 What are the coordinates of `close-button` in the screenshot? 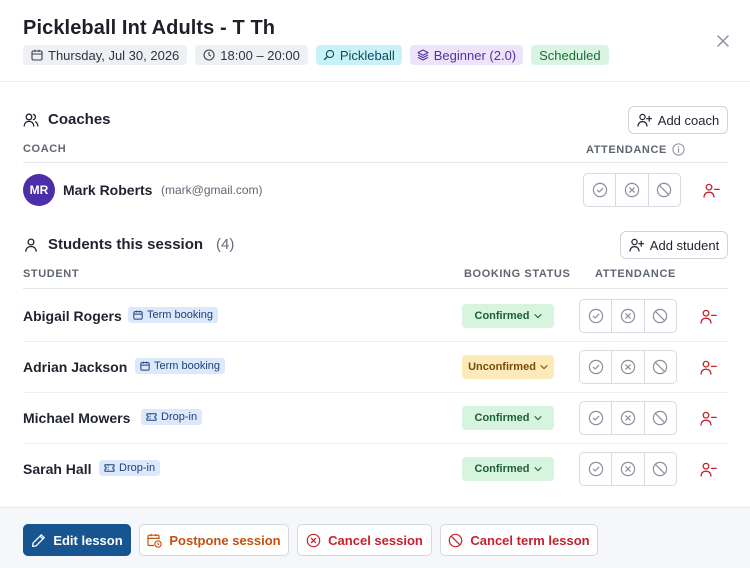 It's located at (723, 41).